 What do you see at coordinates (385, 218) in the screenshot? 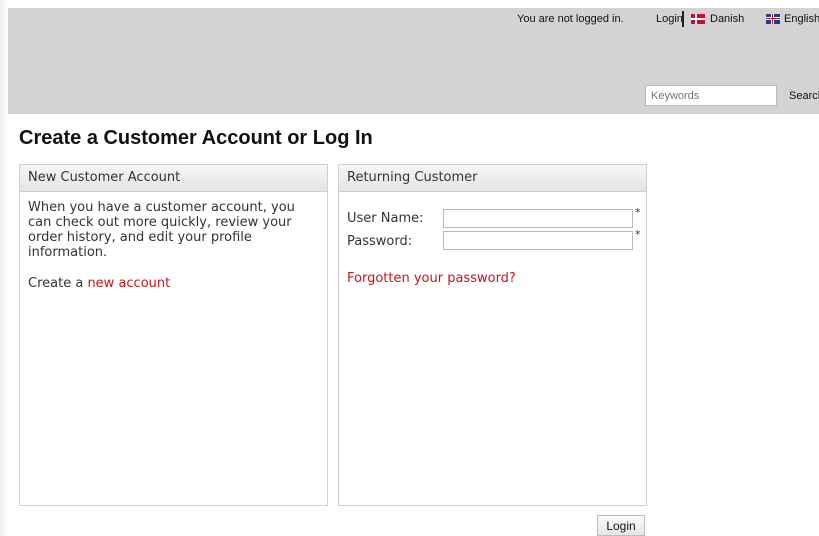
I see `username-label: User Name:` at bounding box center [385, 218].